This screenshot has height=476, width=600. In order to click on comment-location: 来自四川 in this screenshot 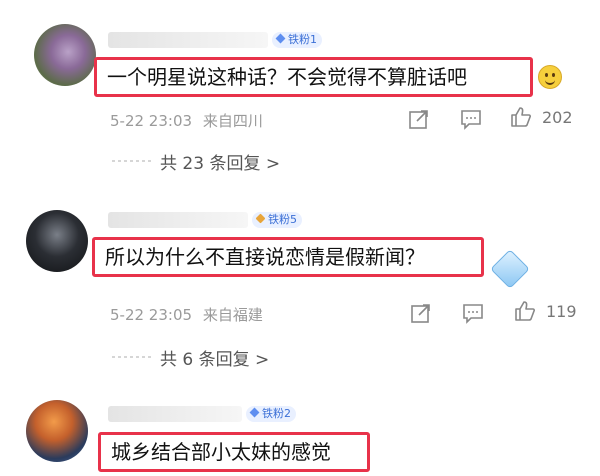, I will do `click(232, 121)`.